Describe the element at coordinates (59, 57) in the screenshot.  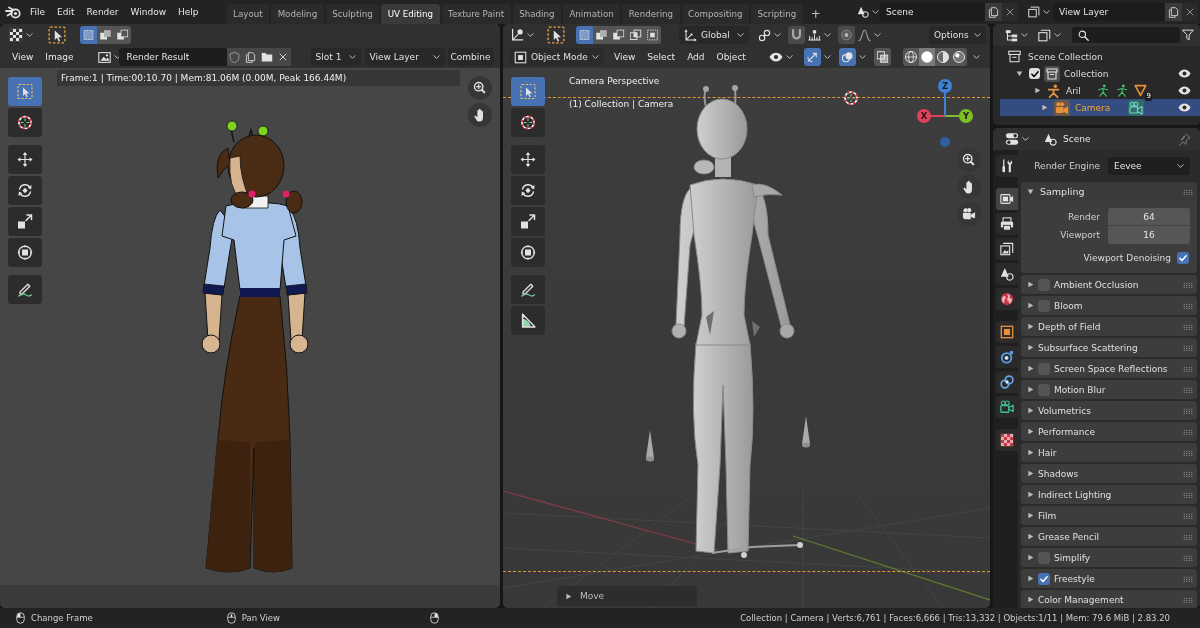
I see `menu-item: Image` at that location.